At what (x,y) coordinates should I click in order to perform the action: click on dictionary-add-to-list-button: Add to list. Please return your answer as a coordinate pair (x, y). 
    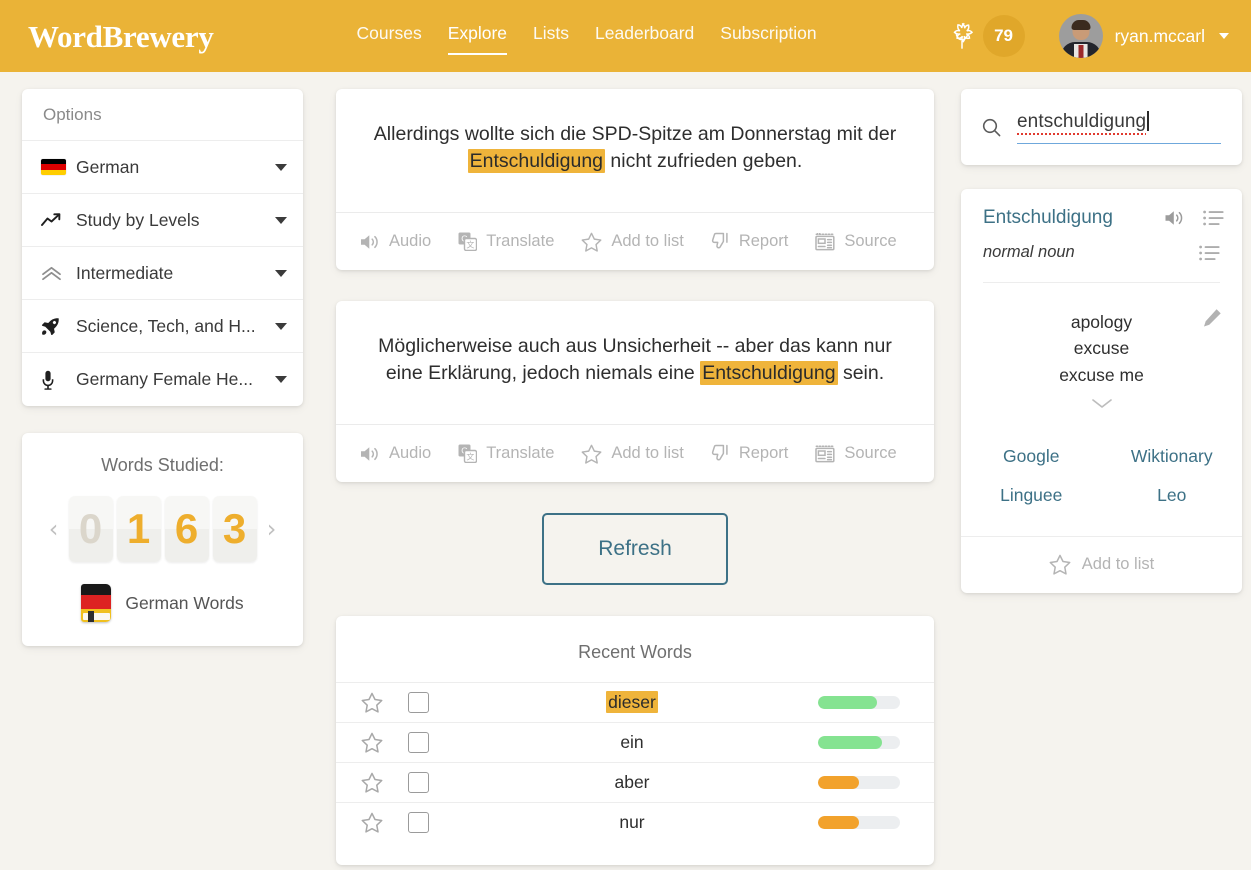
    Looking at the image, I should click on (1101, 564).